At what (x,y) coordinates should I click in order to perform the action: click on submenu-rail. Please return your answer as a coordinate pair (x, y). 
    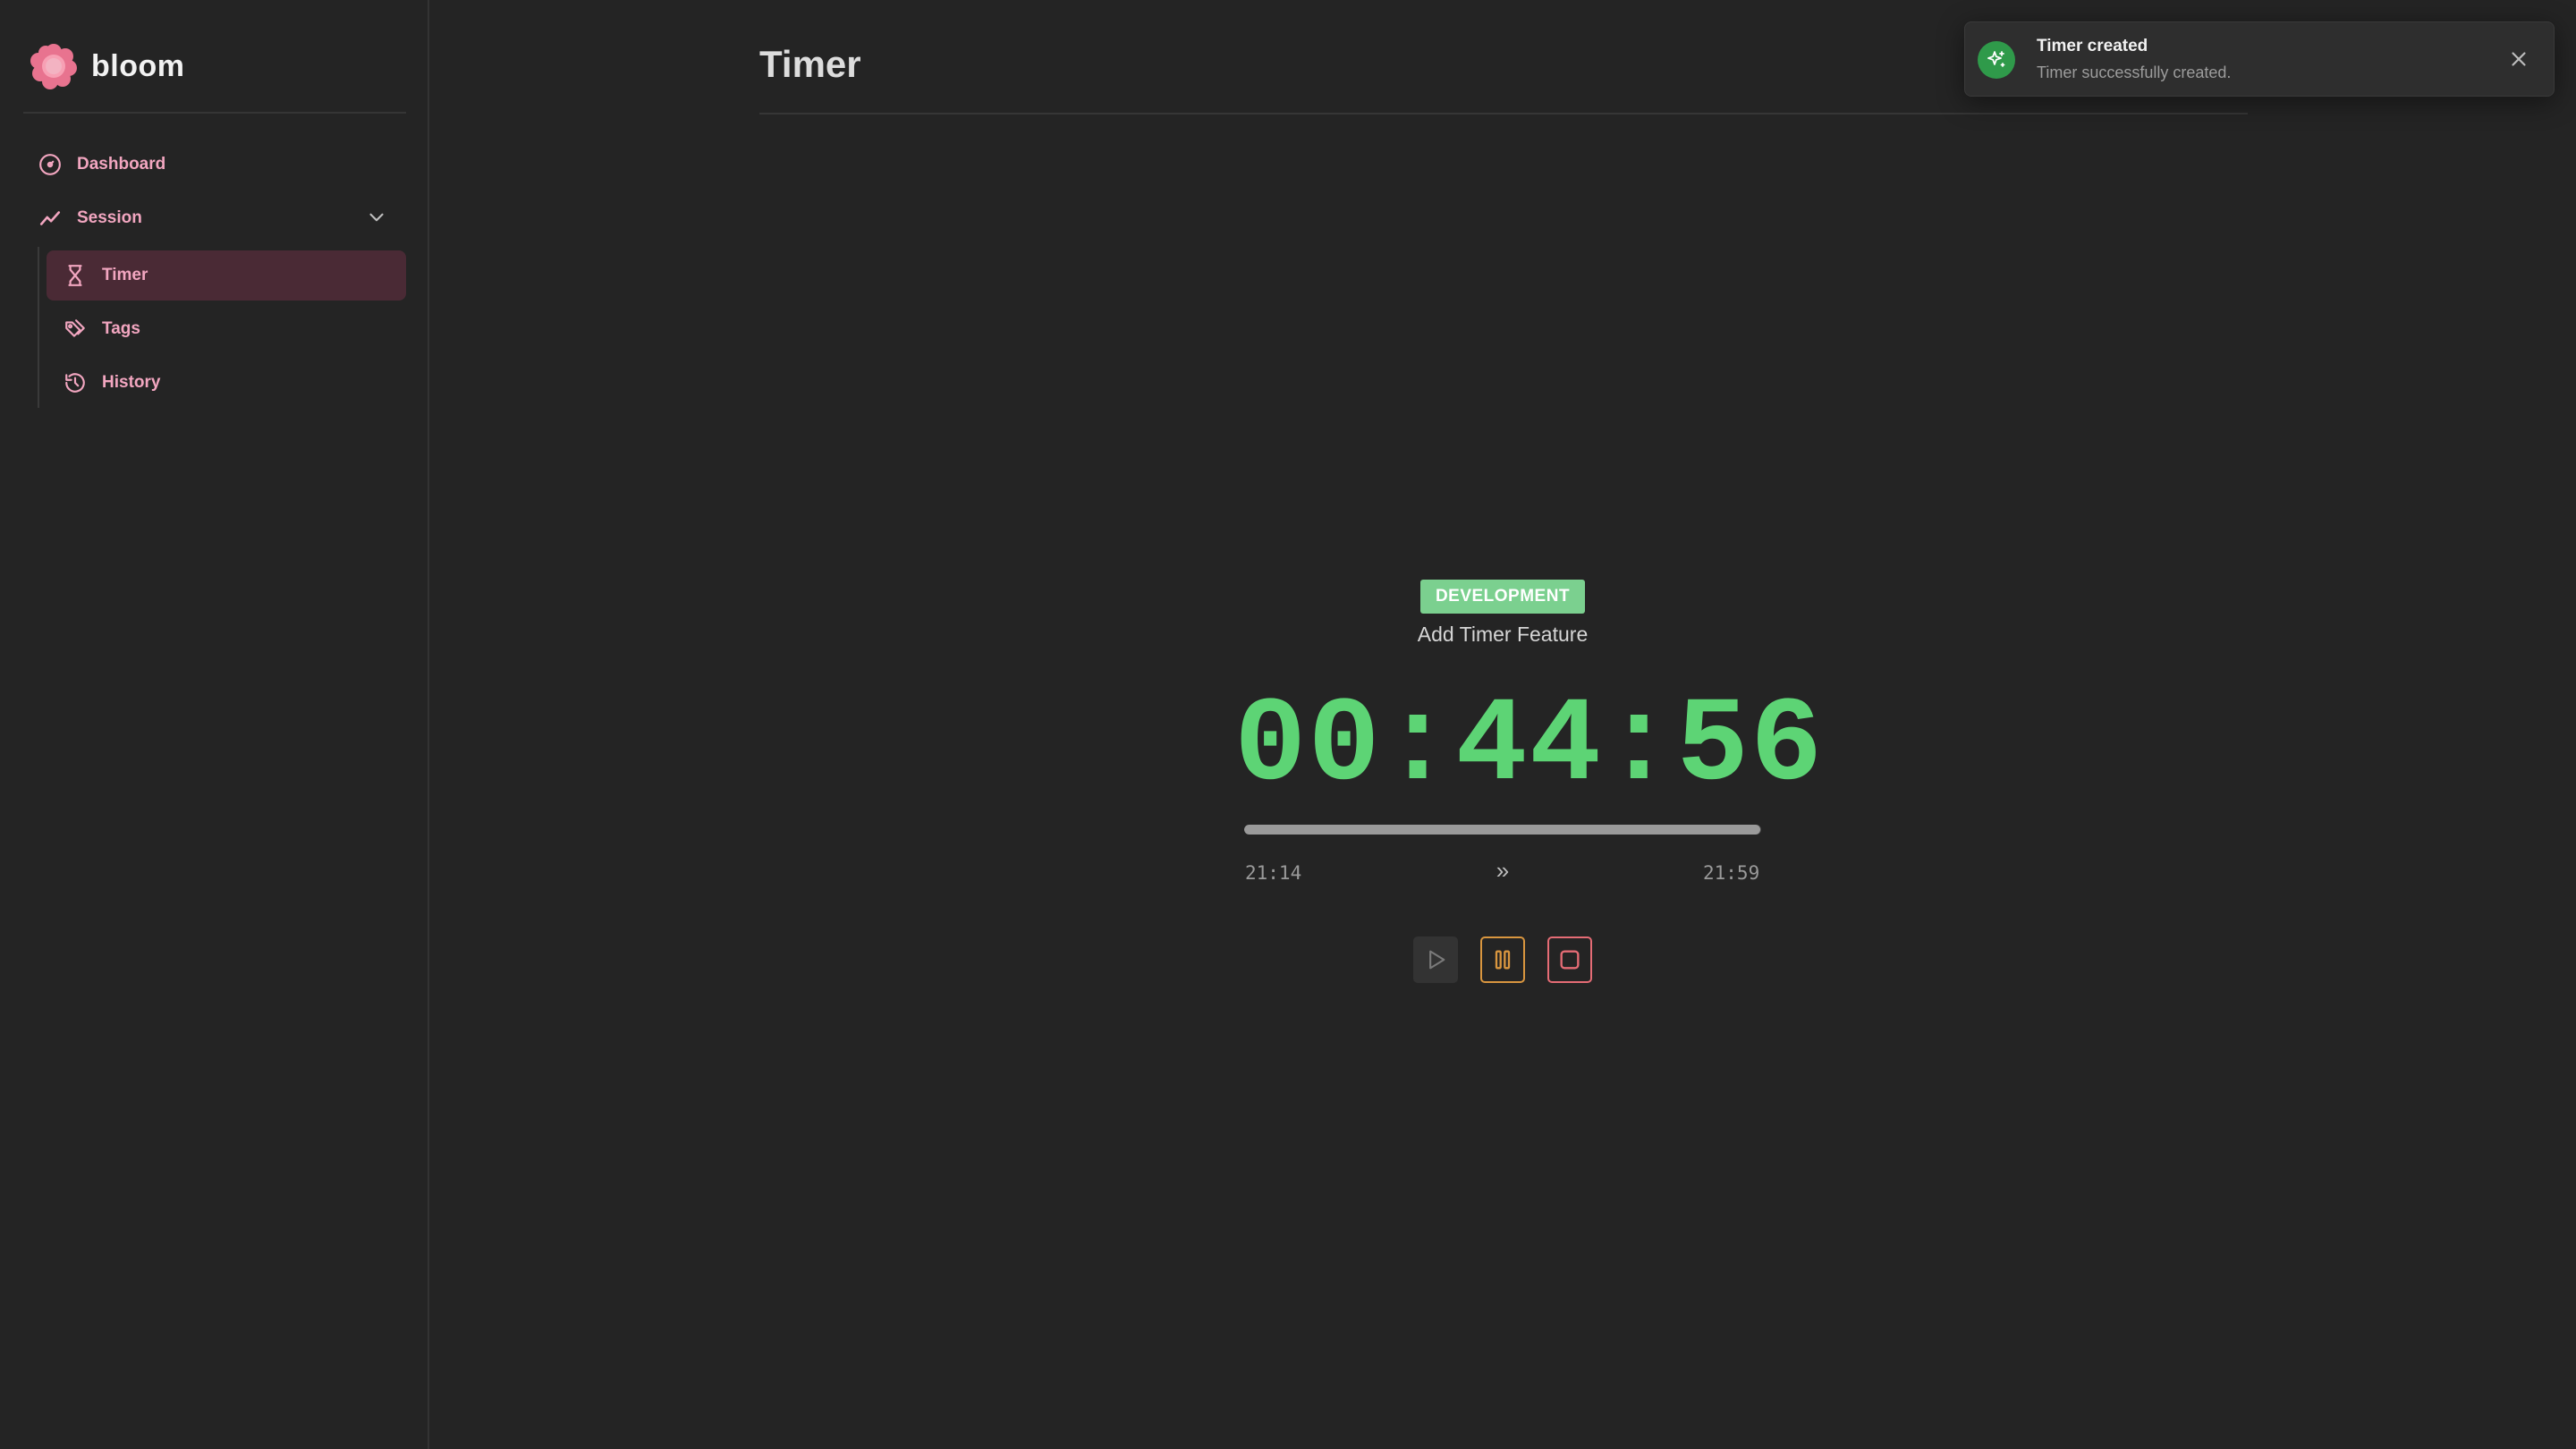
    Looking at the image, I should click on (38, 327).